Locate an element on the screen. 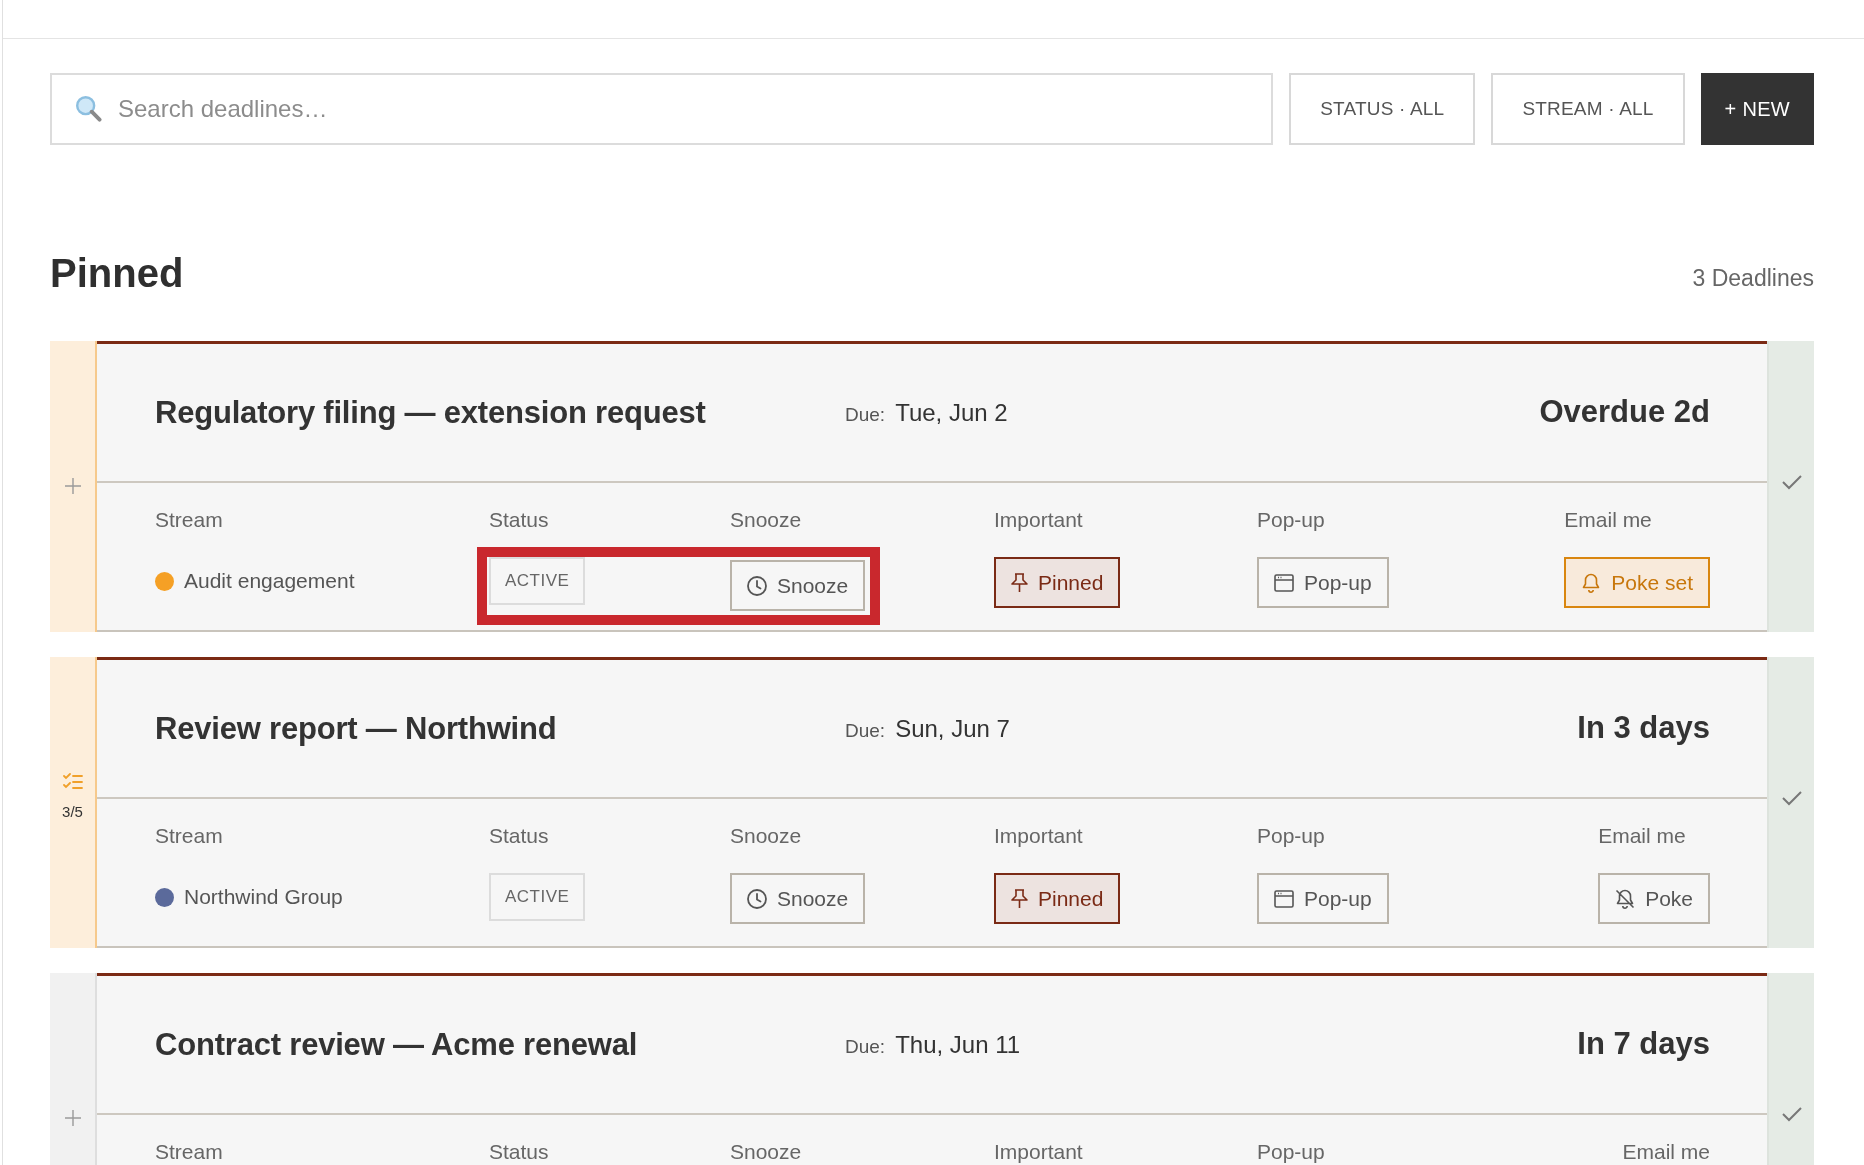 The width and height of the screenshot is (1864, 1165). relative-due: In 7 days is located at coordinates (1643, 1044).